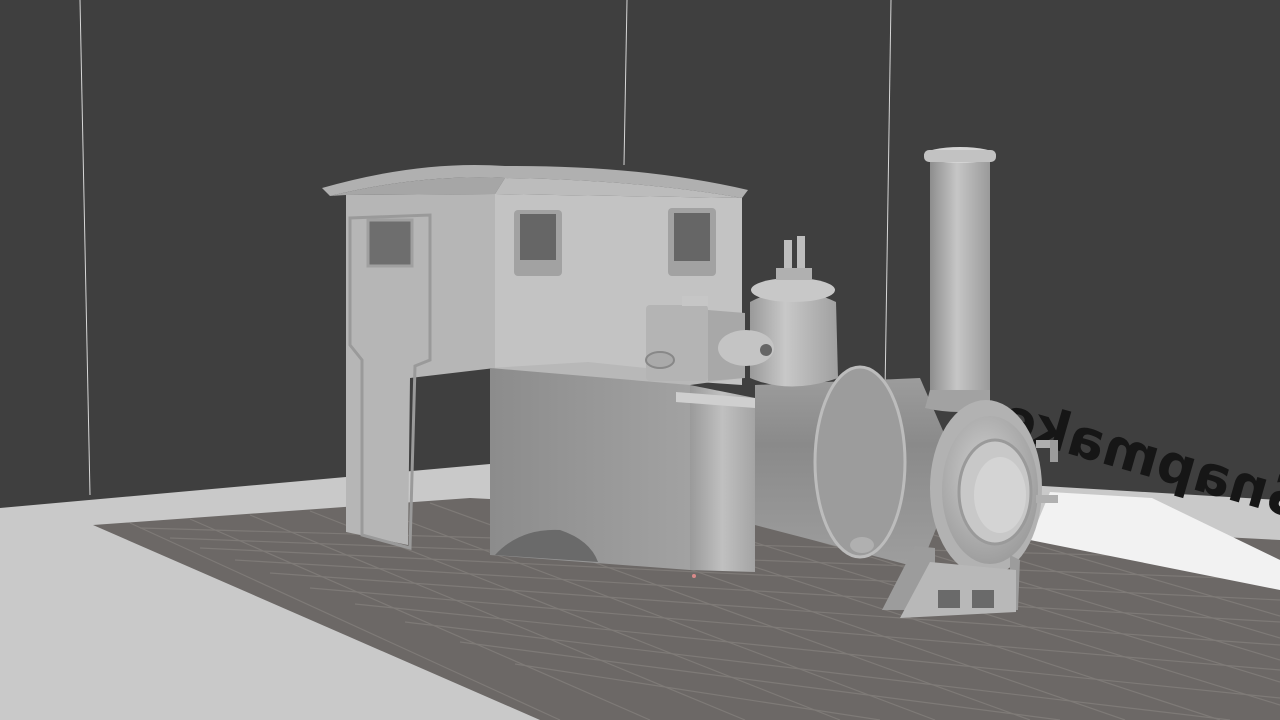 Image resolution: width=1280 pixels, height=720 pixels. What do you see at coordinates (794, 311) in the screenshot?
I see `steam-dome` at bounding box center [794, 311].